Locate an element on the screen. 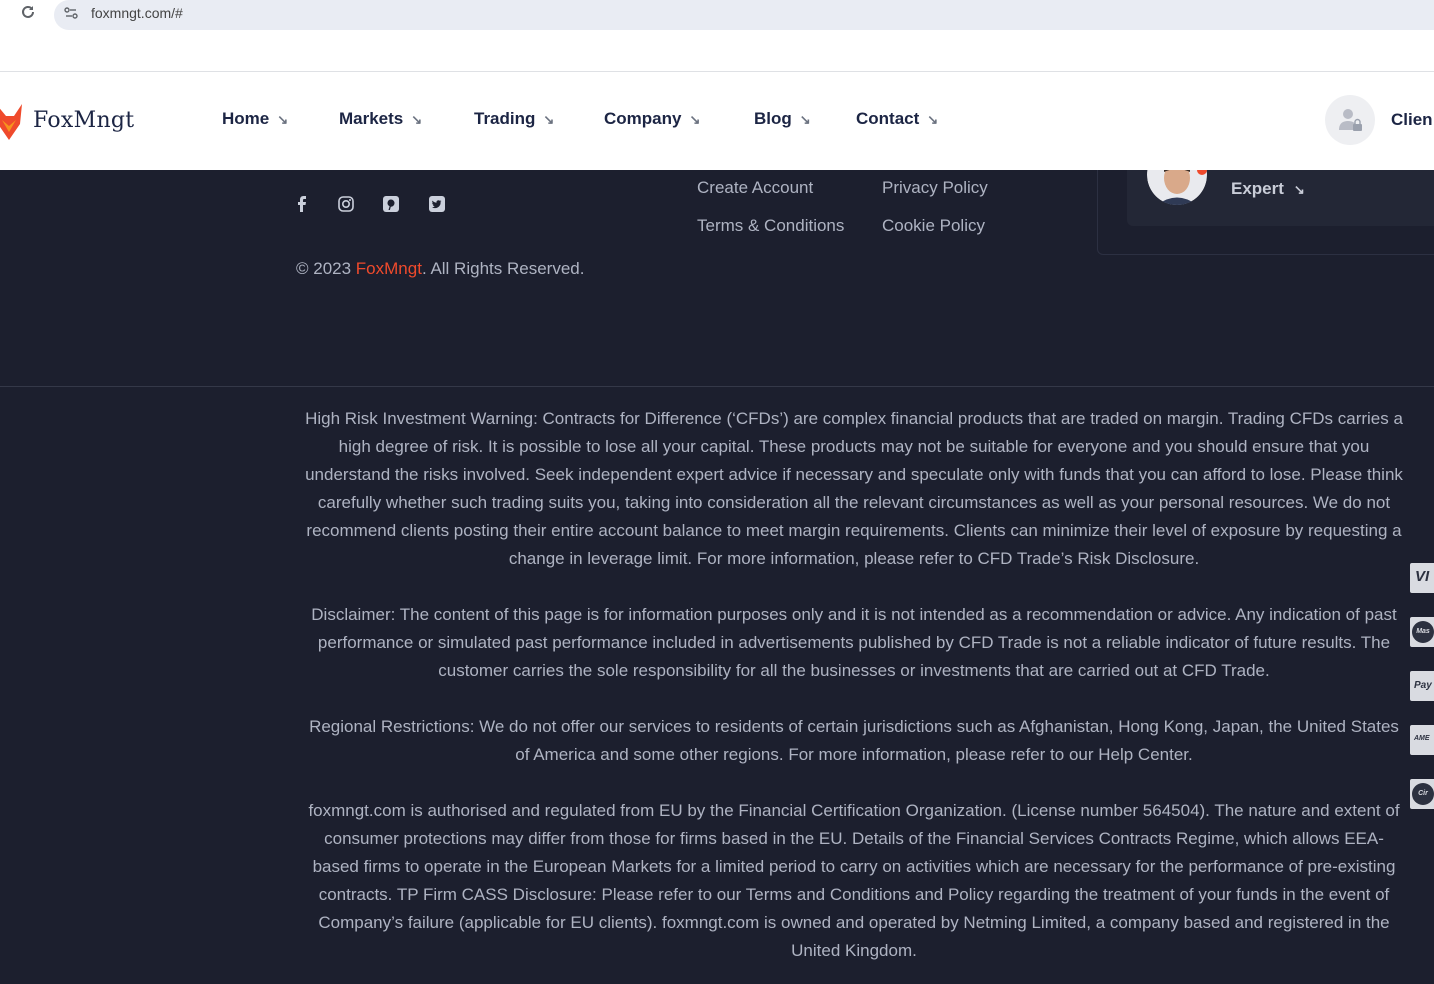  nav-contact: Contact ↘ is located at coordinates (897, 121).